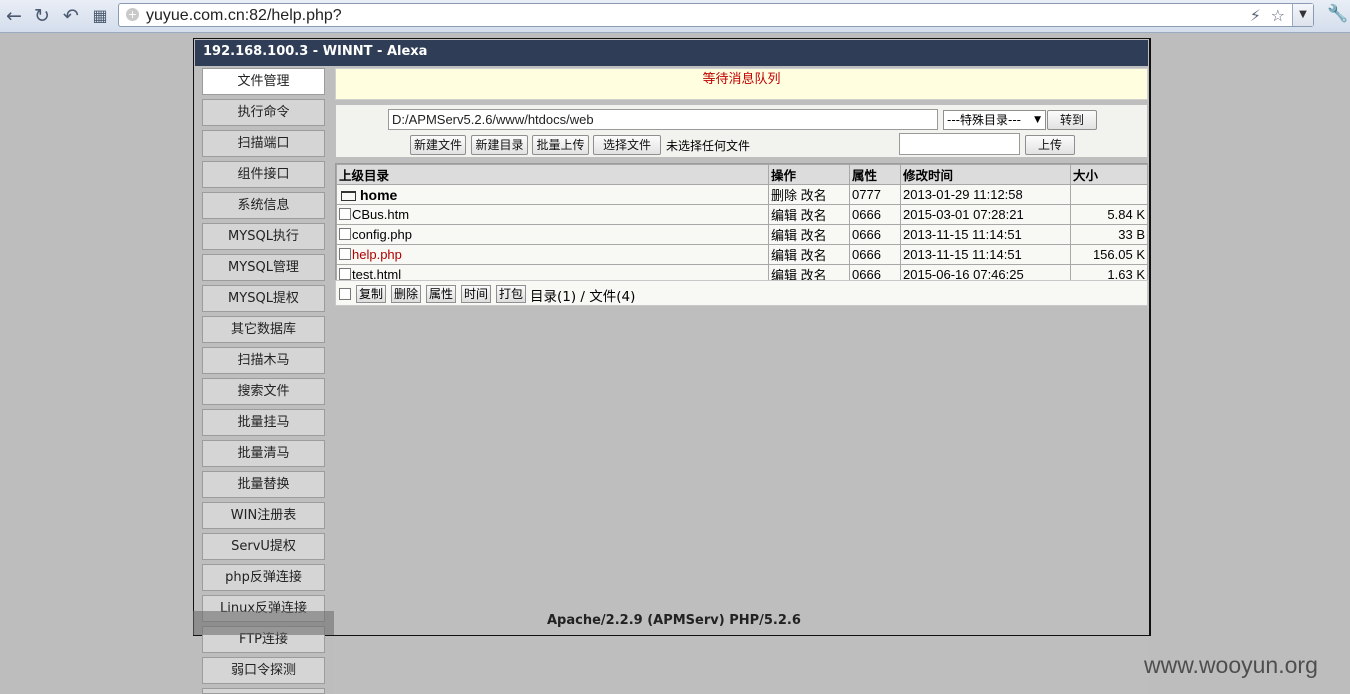  Describe the element at coordinates (552, 194) in the screenshot. I see `file-name-cell: home` at that location.